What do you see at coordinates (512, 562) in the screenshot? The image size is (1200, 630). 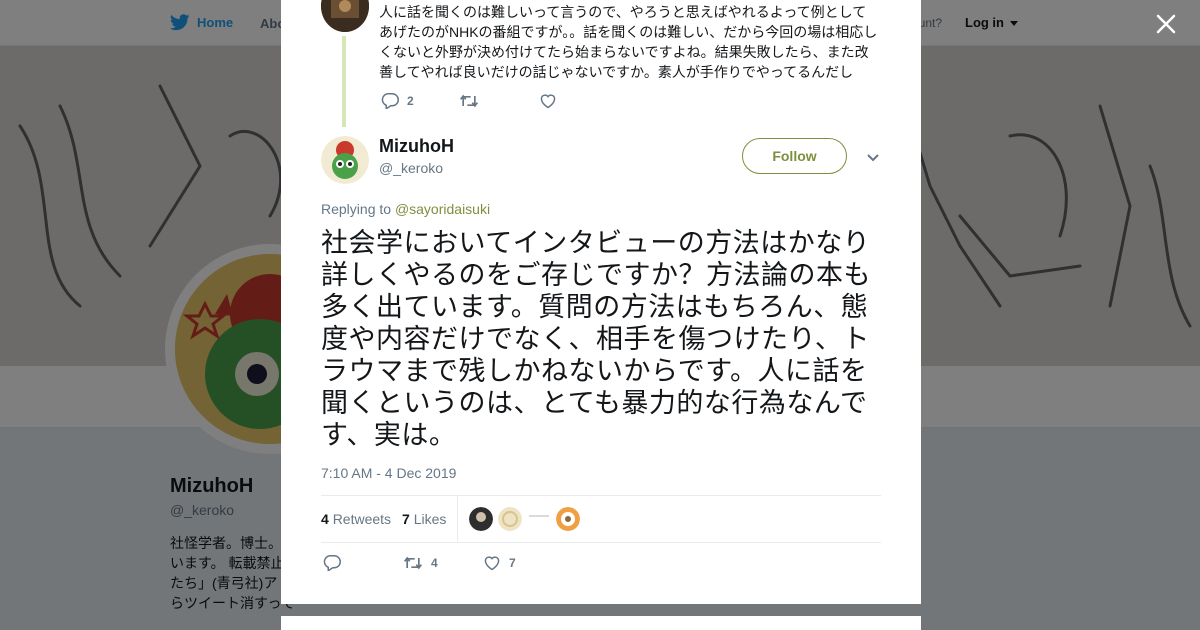 I see `like-count: 7` at bounding box center [512, 562].